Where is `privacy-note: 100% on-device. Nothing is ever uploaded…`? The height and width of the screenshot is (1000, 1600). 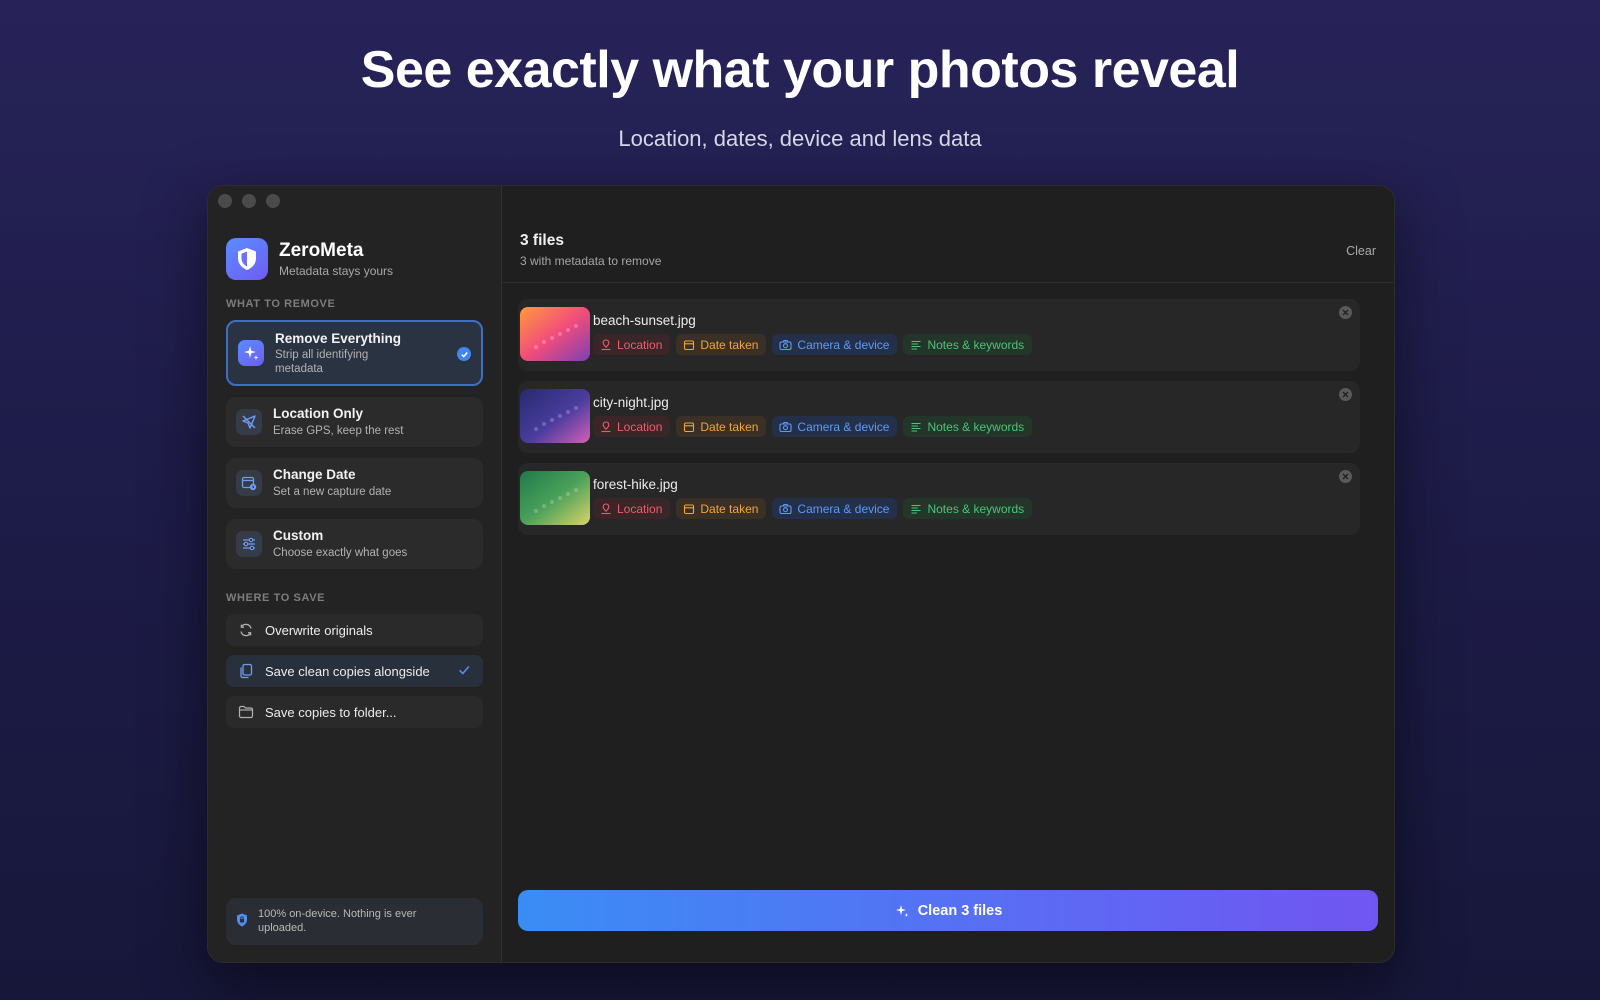
privacy-note: 100% on-device. Nothing is ever uploaded… is located at coordinates (354, 921).